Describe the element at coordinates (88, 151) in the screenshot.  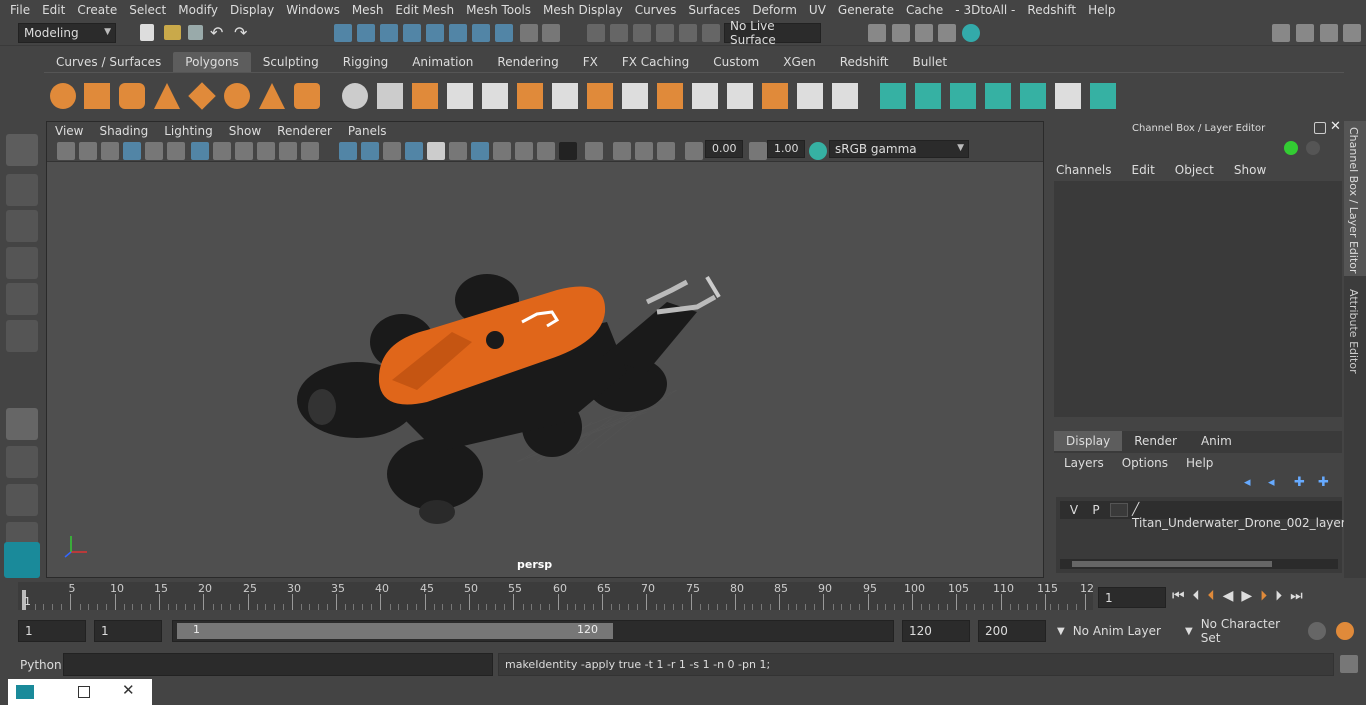
I see `camera-attributes-icon` at that location.